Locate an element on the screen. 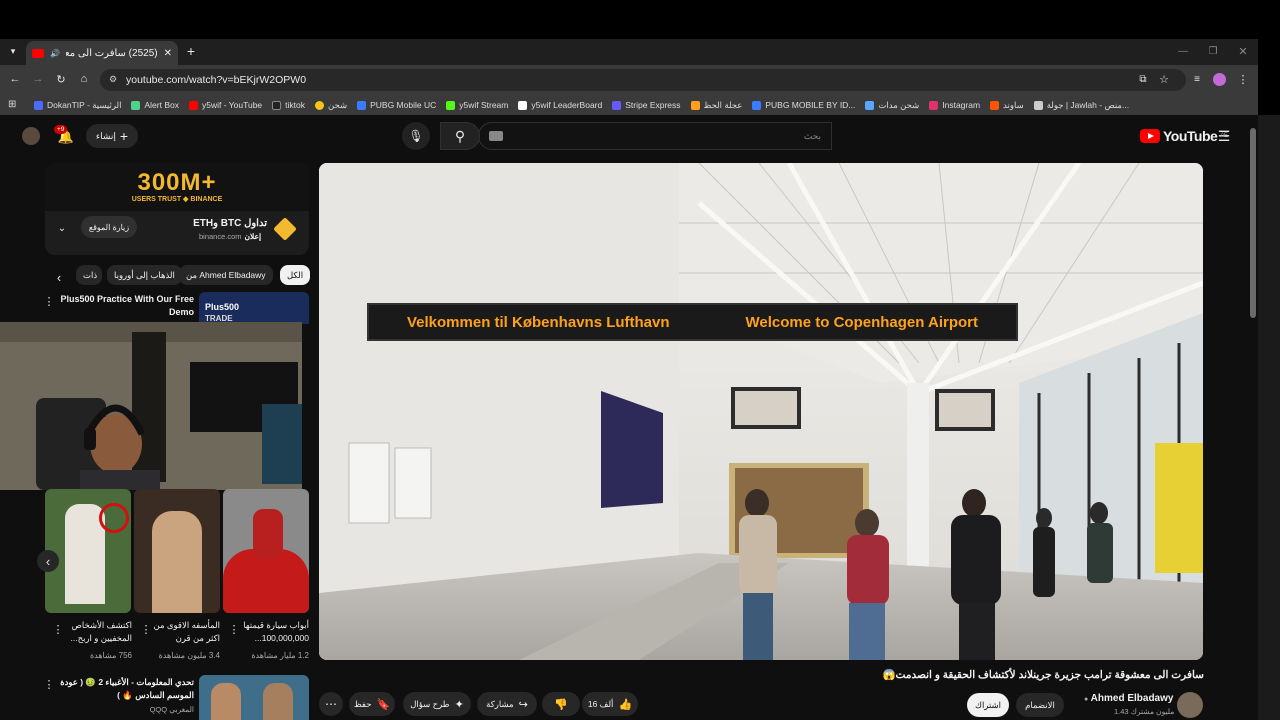  create-button: إنشاء + is located at coordinates (112, 136).